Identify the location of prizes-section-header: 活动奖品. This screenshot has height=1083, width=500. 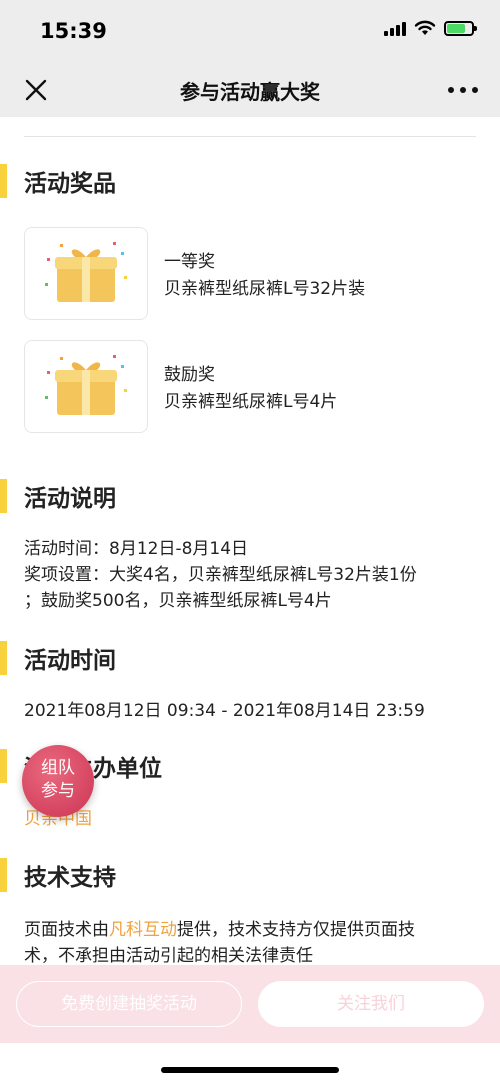
(250, 182).